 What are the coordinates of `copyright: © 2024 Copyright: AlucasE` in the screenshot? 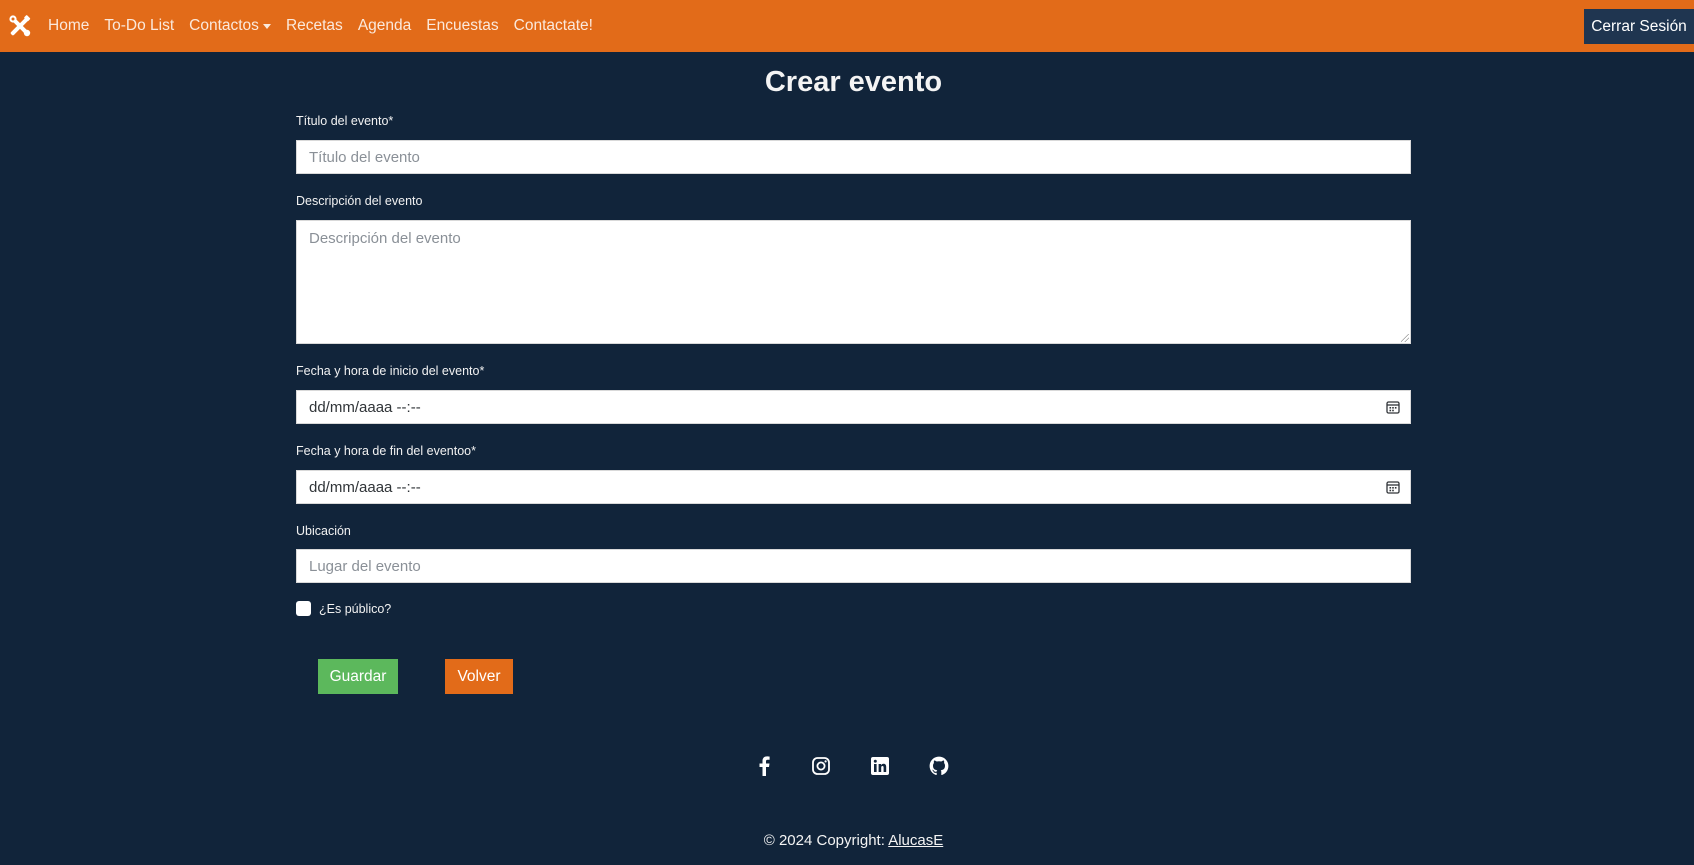 It's located at (847, 840).